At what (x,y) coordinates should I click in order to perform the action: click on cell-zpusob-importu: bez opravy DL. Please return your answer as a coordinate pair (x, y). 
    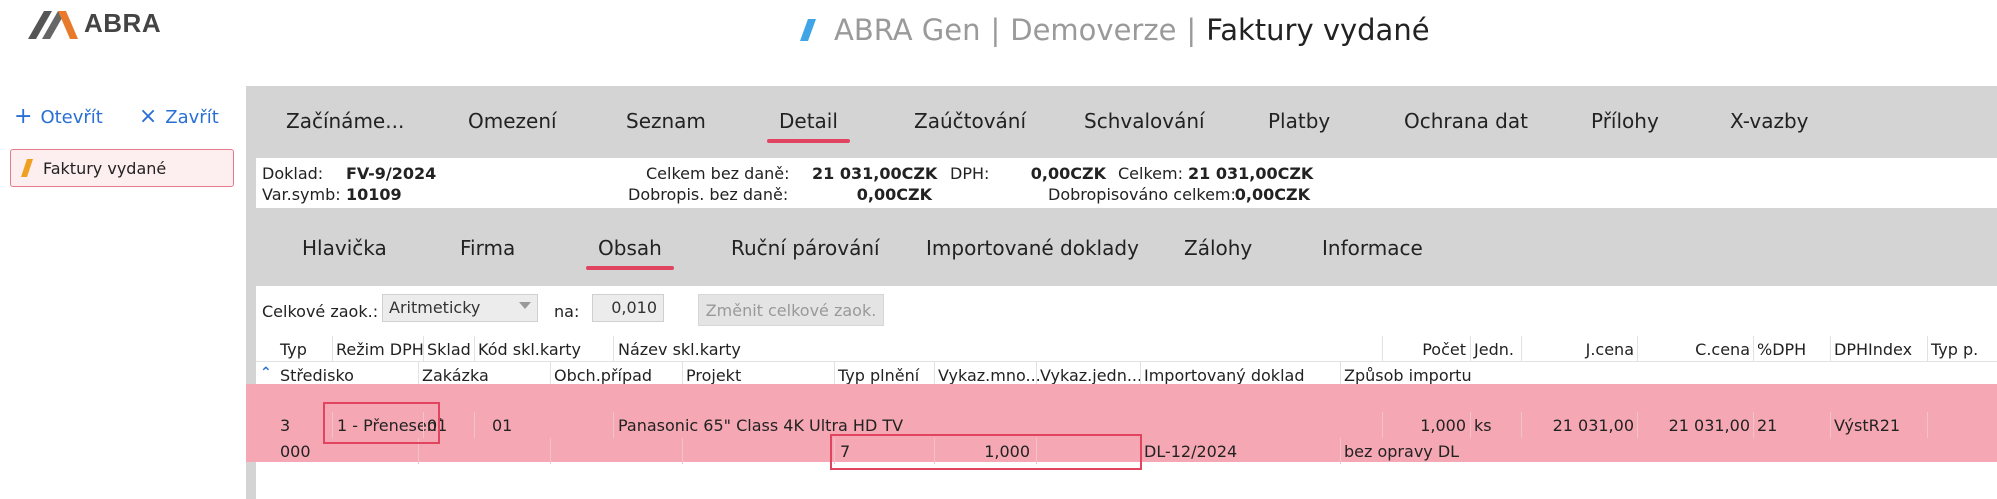
    Looking at the image, I should click on (1402, 451).